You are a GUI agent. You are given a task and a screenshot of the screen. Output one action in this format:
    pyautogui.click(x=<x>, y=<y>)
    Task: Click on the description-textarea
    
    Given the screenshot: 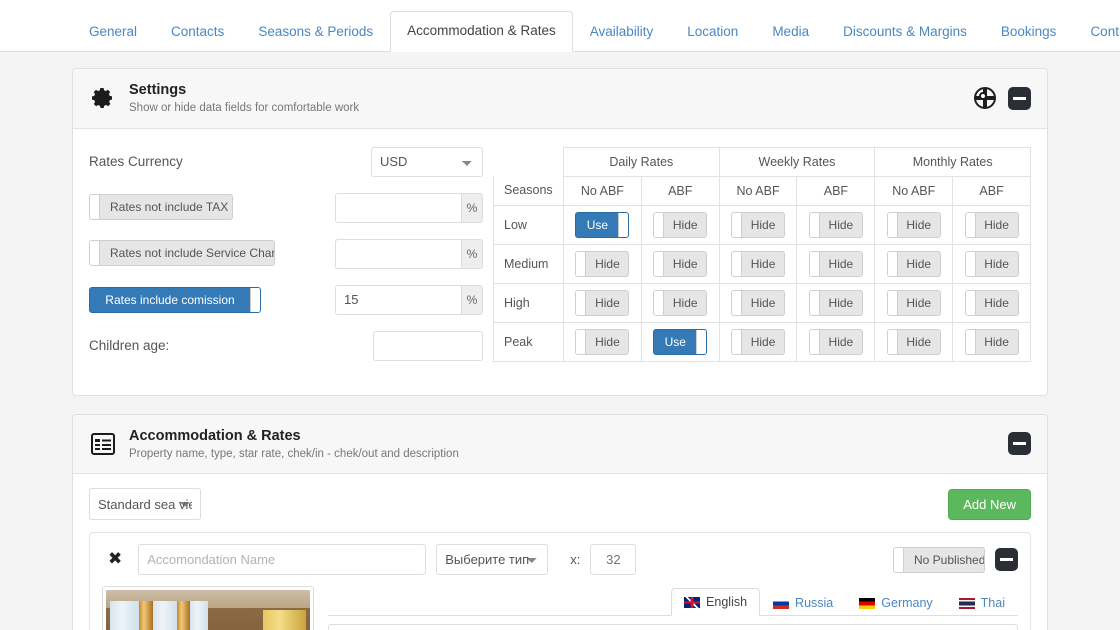 What is the action you would take?
    pyautogui.click(x=673, y=627)
    